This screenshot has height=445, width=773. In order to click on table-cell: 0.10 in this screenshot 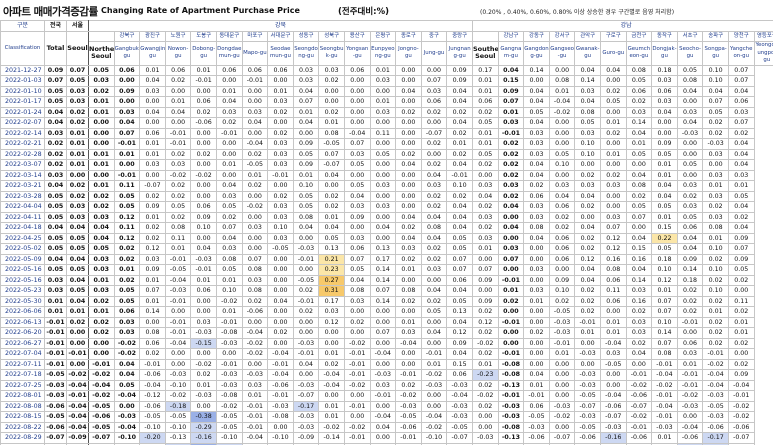, I will do `click(587, 154)`.